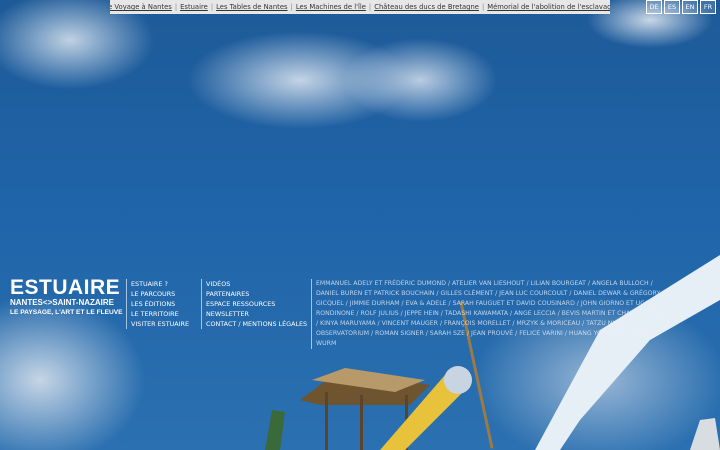 The width and height of the screenshot is (720, 450). I want to click on nav-espace-ressources: ESPACE RESSOURCES, so click(256, 304).